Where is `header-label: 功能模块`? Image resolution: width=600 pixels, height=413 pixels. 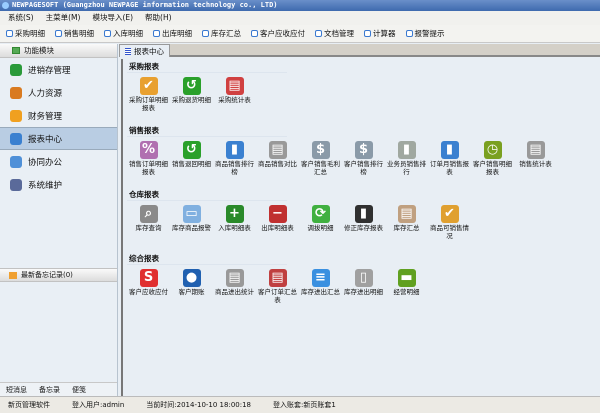 header-label: 功能模块 is located at coordinates (39, 50).